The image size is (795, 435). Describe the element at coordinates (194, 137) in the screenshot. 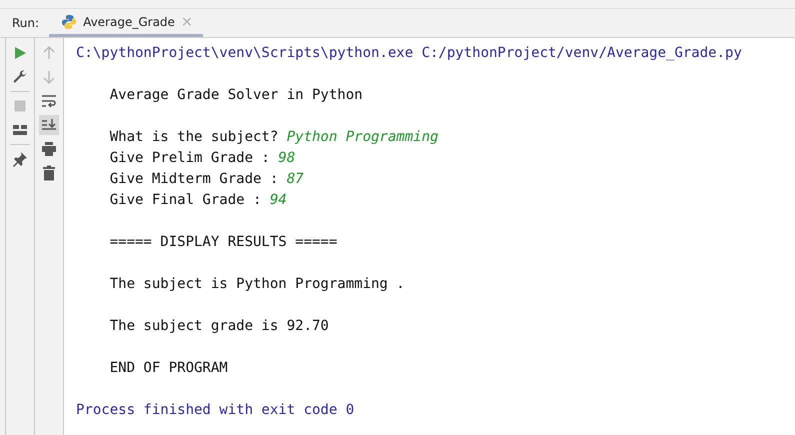

I see `prompt-text: What is the subject?` at that location.